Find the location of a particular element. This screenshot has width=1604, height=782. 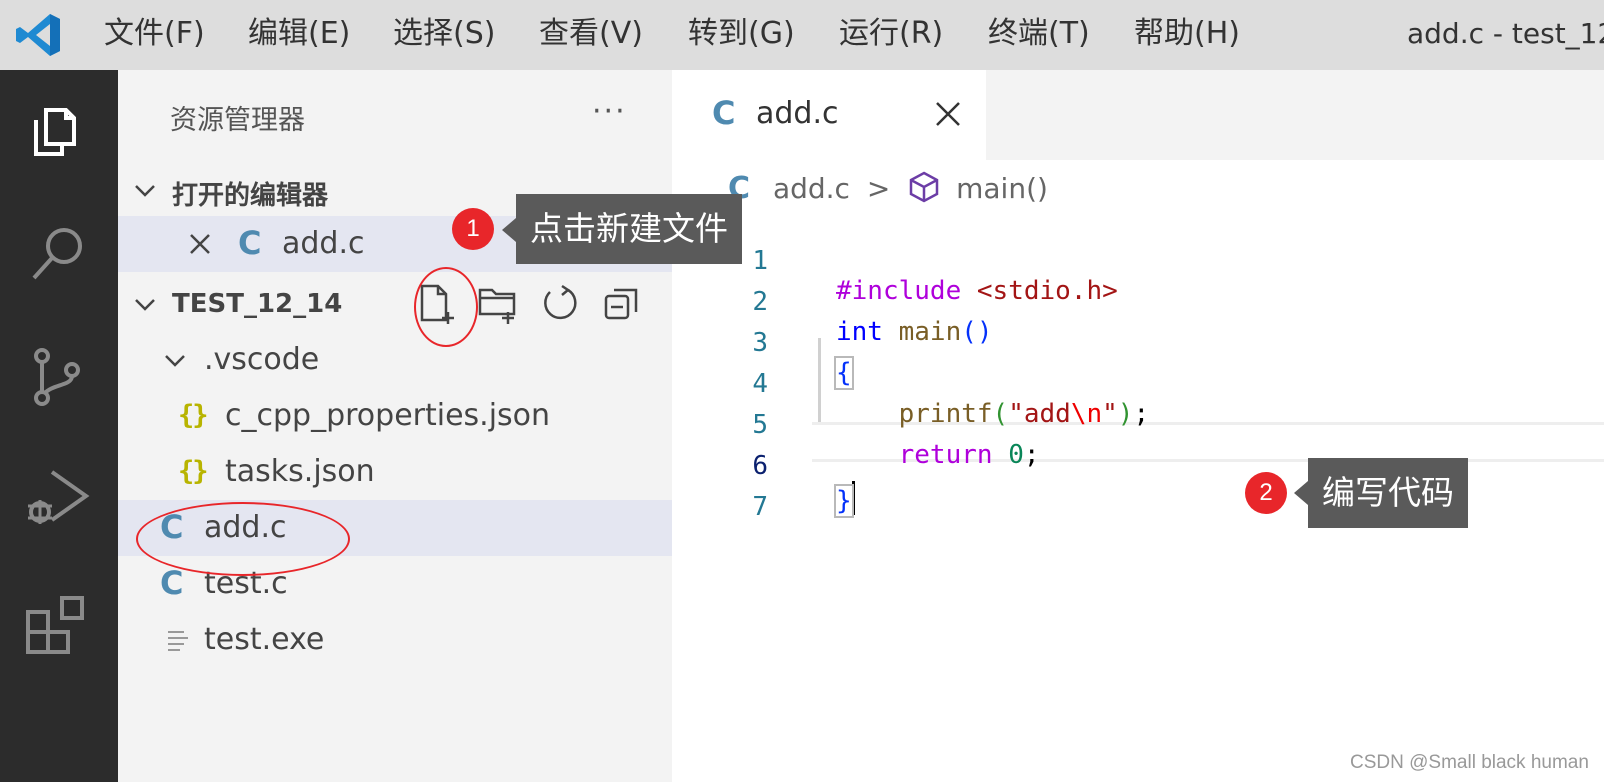

window-title: add.c - test_12 is located at coordinates (1505, 33).